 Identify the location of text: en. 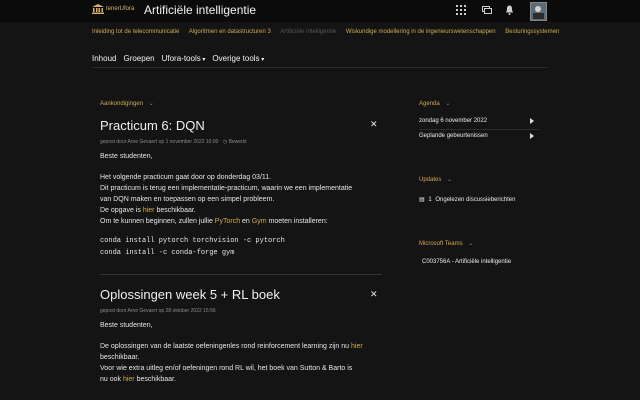
(246, 221).